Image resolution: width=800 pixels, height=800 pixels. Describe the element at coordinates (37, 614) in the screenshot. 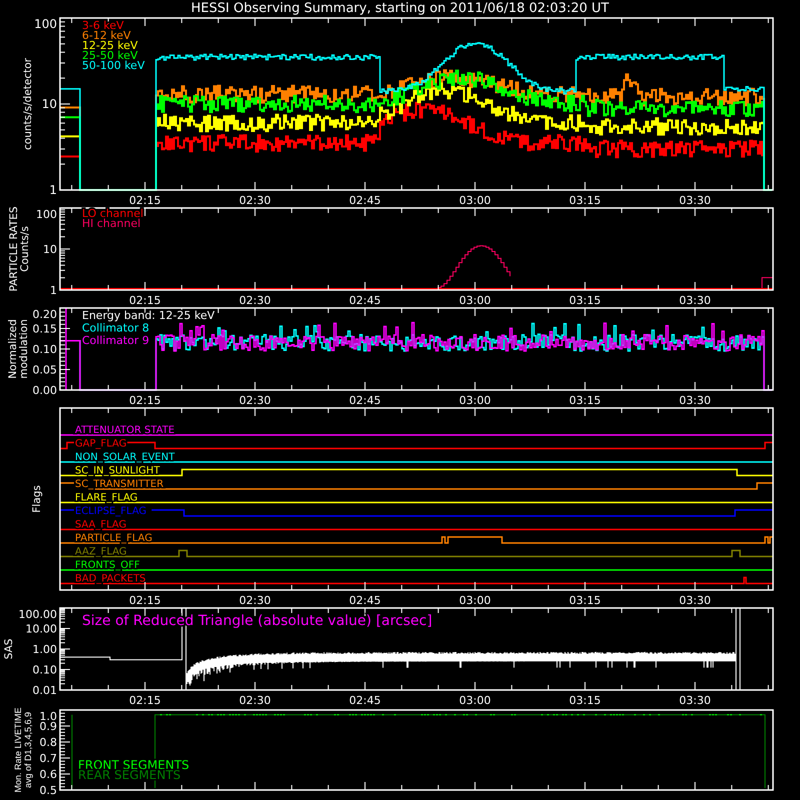

I see `y-tick-label: 100.00` at that location.